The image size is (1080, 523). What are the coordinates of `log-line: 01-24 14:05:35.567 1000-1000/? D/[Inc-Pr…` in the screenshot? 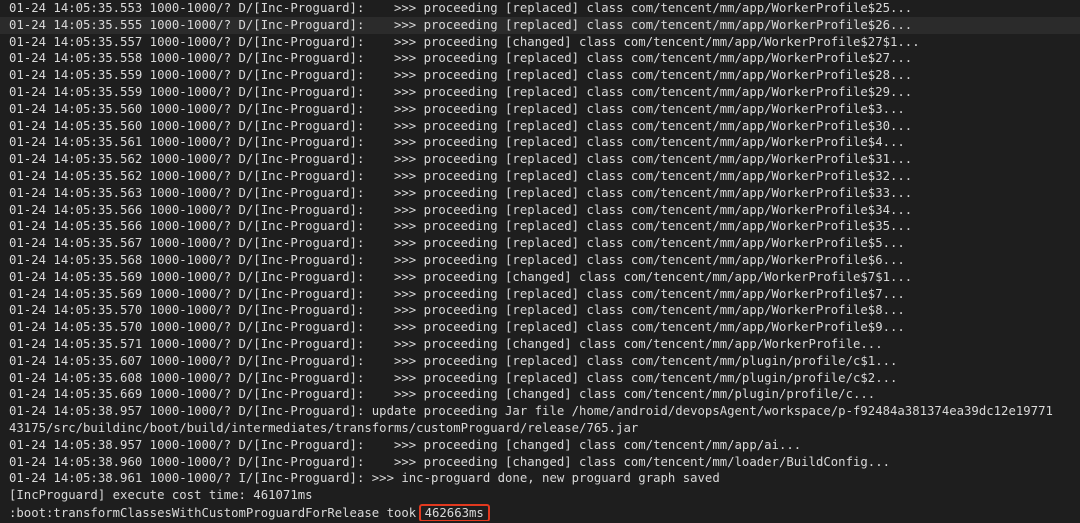 It's located at (457, 243).